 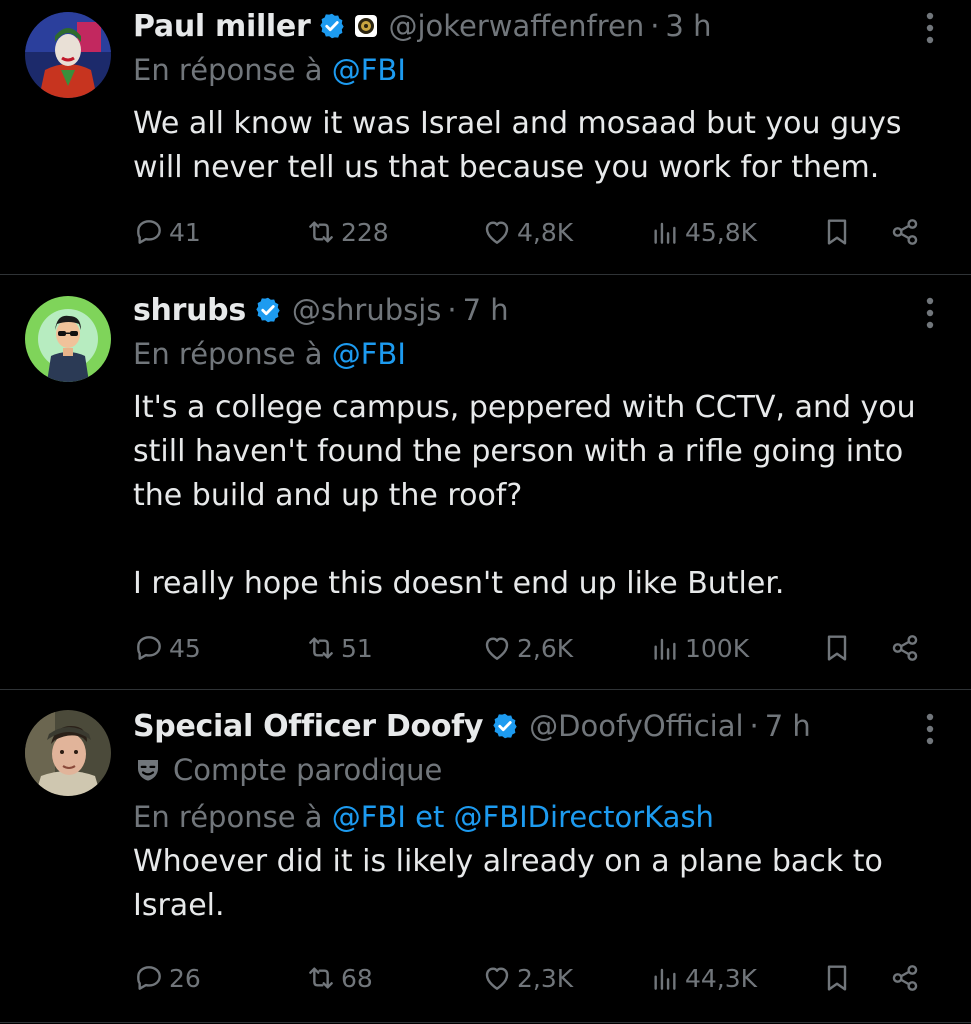 I want to click on views-button: 45,8K, so click(x=703, y=232).